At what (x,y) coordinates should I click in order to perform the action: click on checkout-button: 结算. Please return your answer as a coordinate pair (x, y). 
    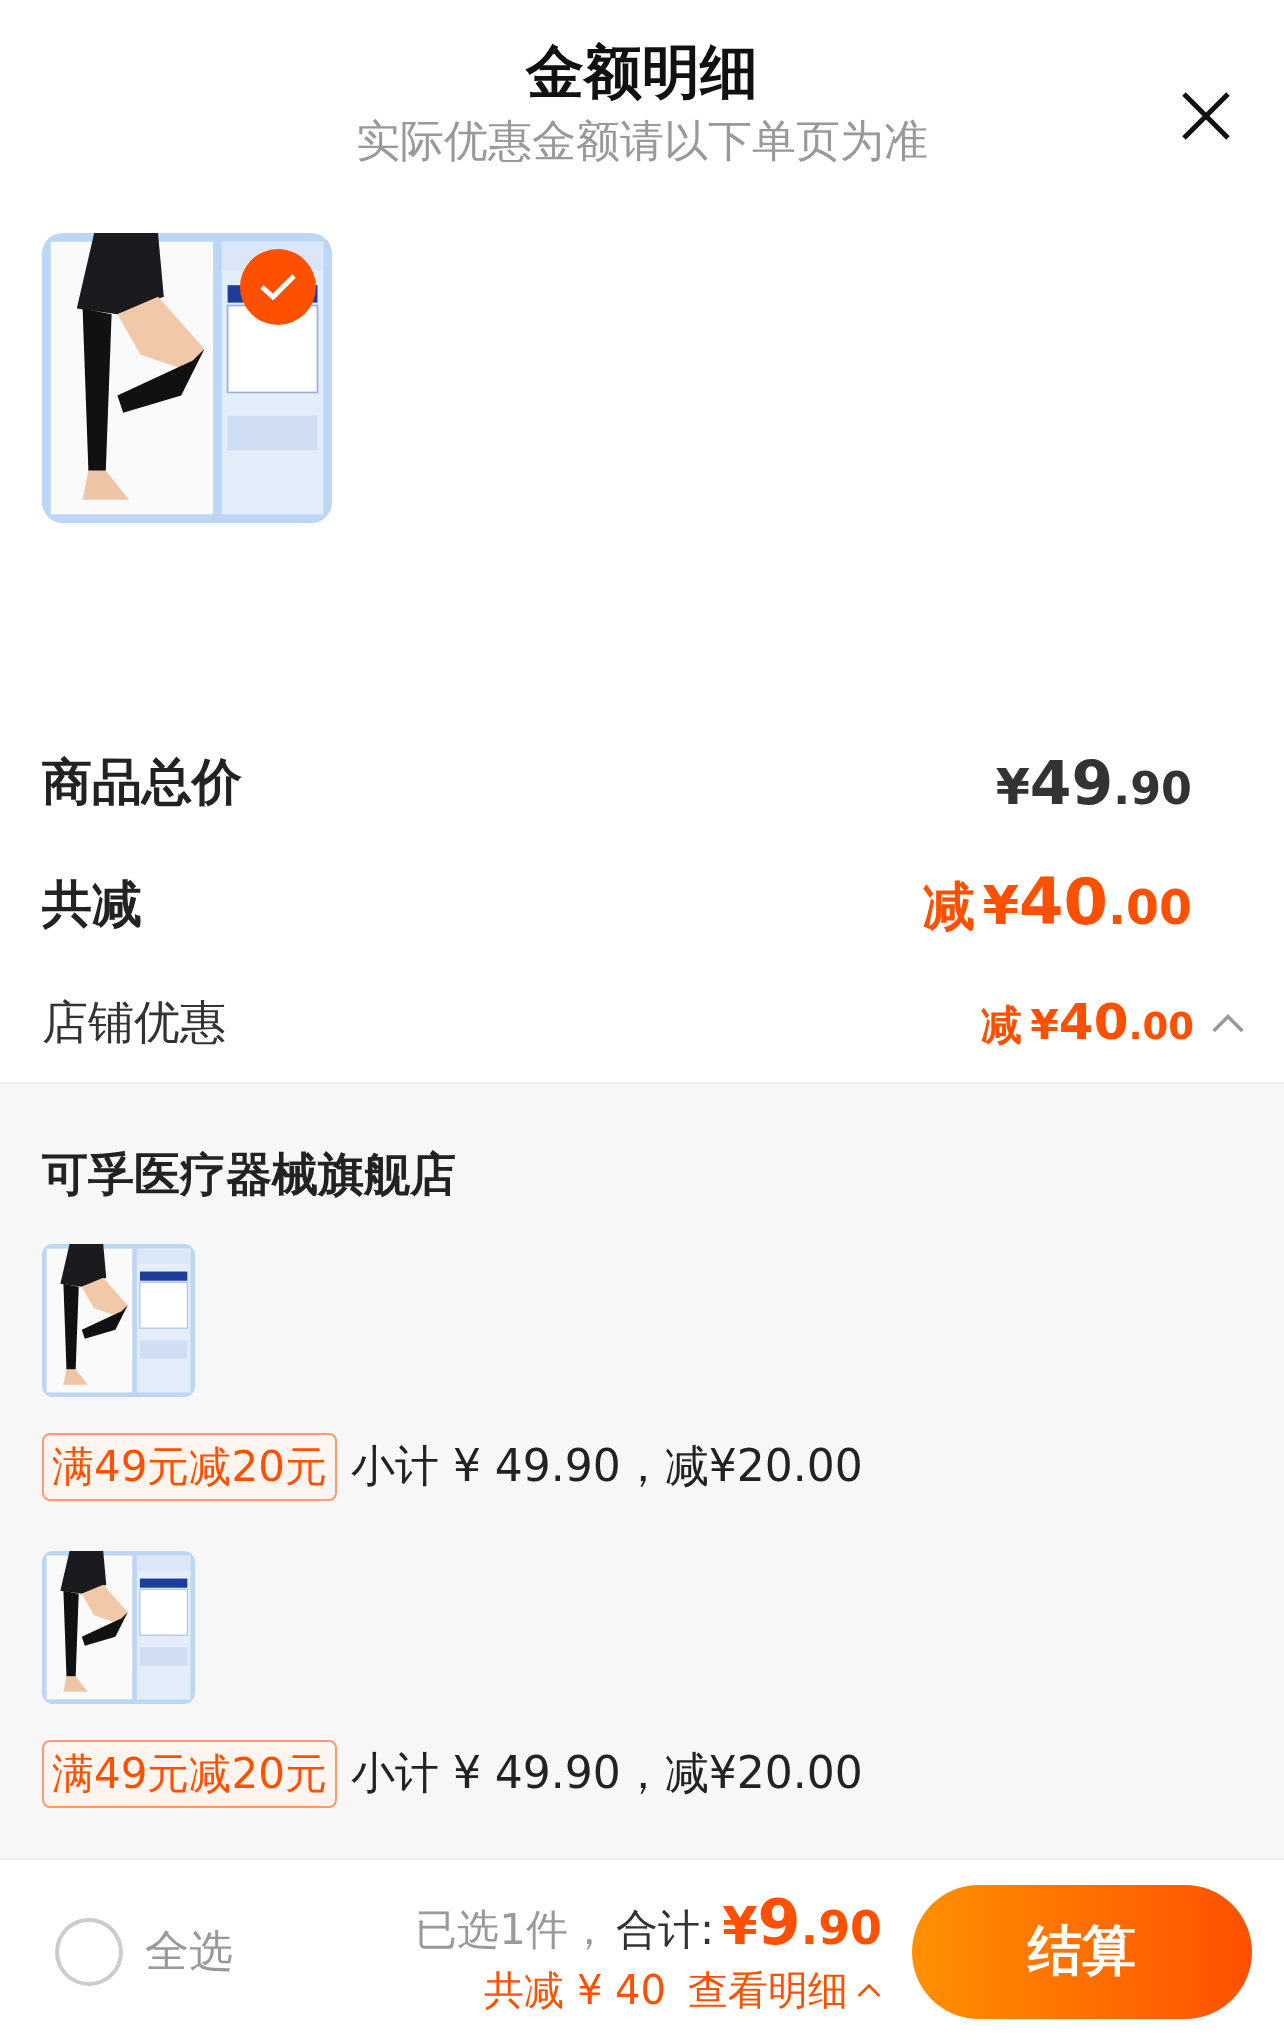
    Looking at the image, I should click on (1082, 1951).